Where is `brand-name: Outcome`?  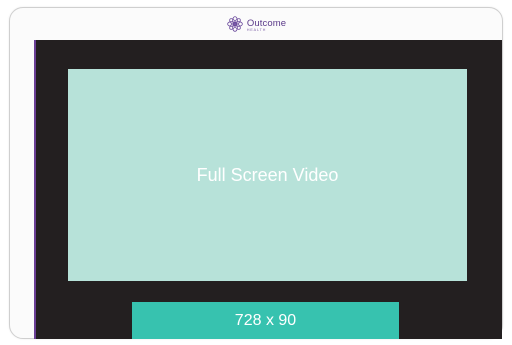 brand-name: Outcome is located at coordinates (266, 23).